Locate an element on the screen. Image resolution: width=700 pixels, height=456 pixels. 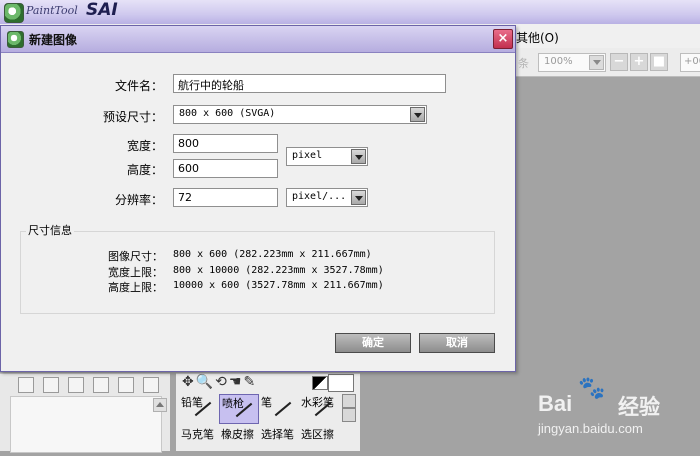
brush-scrollbar is located at coordinates (349, 414).